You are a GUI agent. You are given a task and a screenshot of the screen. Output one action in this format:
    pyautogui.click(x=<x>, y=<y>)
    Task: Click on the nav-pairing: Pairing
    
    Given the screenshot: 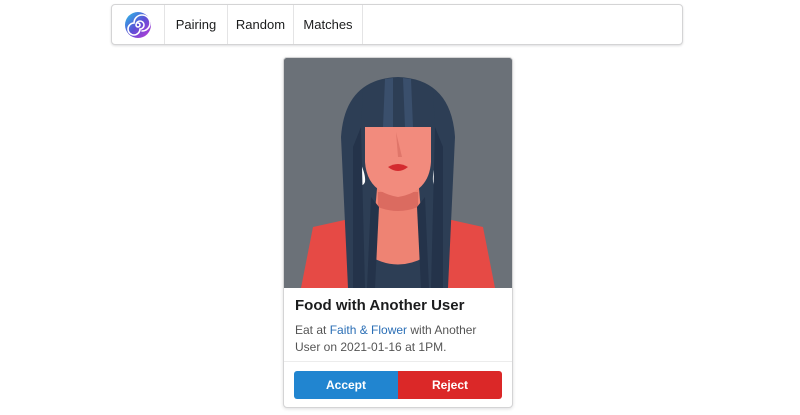 What is the action you would take?
    pyautogui.click(x=196, y=24)
    